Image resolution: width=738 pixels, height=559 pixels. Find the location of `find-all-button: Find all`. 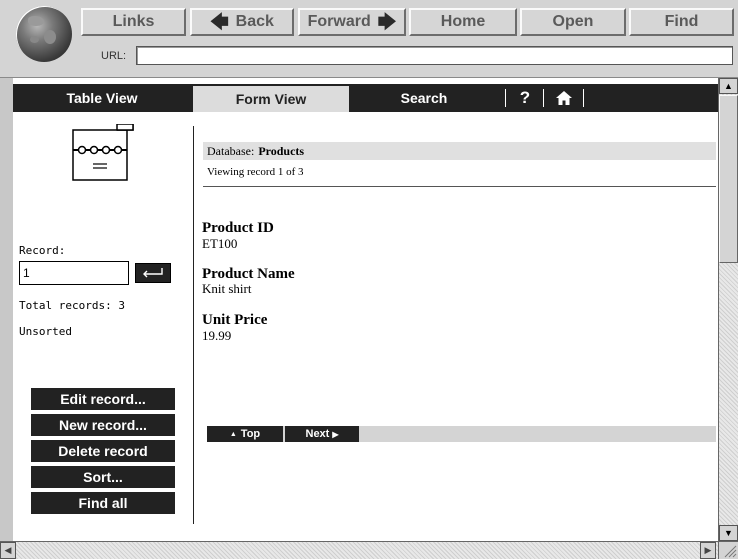

find-all-button: Find all is located at coordinates (103, 503).